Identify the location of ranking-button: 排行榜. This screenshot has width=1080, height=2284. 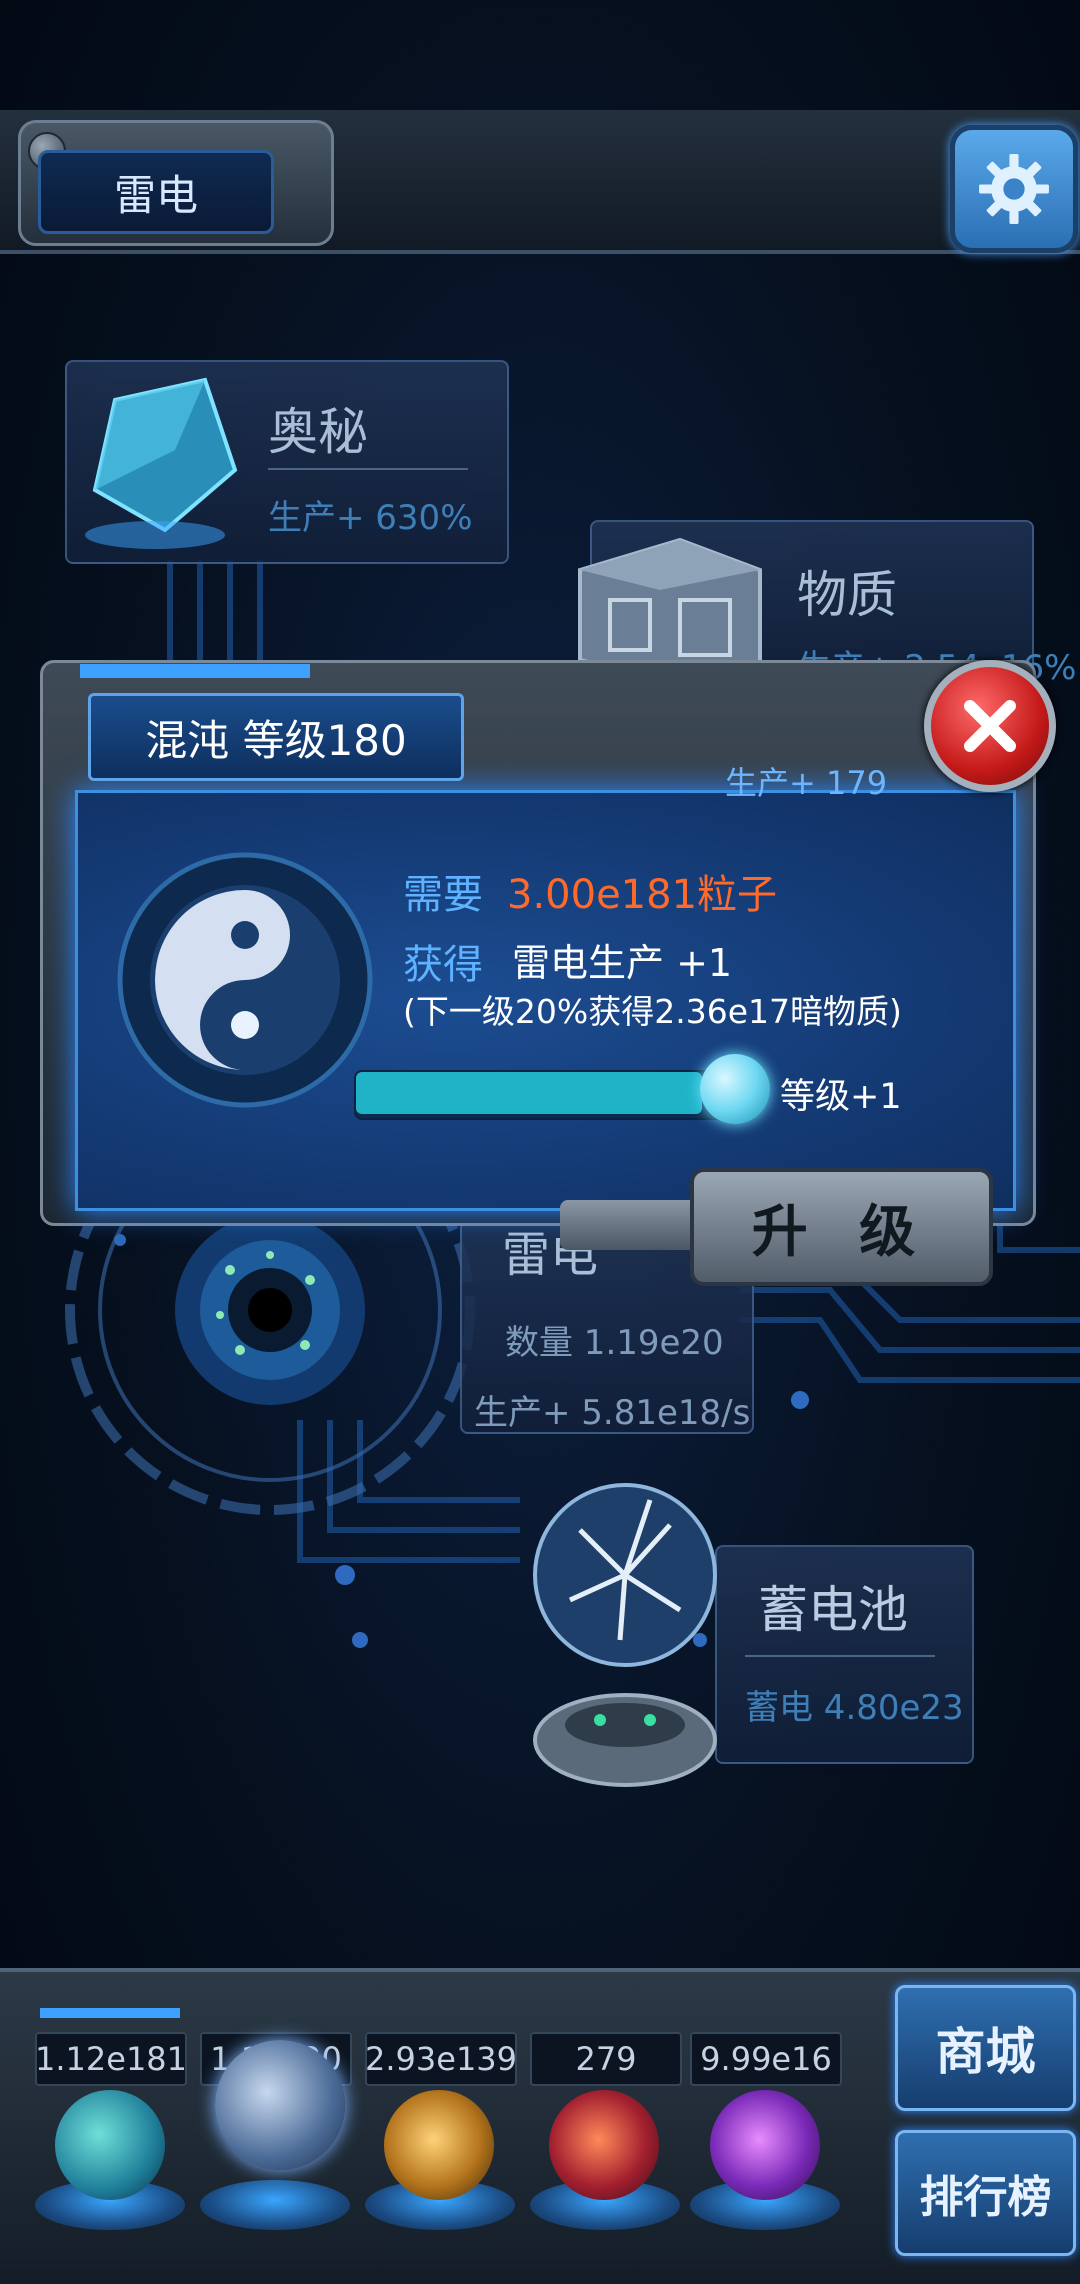
(985, 2193).